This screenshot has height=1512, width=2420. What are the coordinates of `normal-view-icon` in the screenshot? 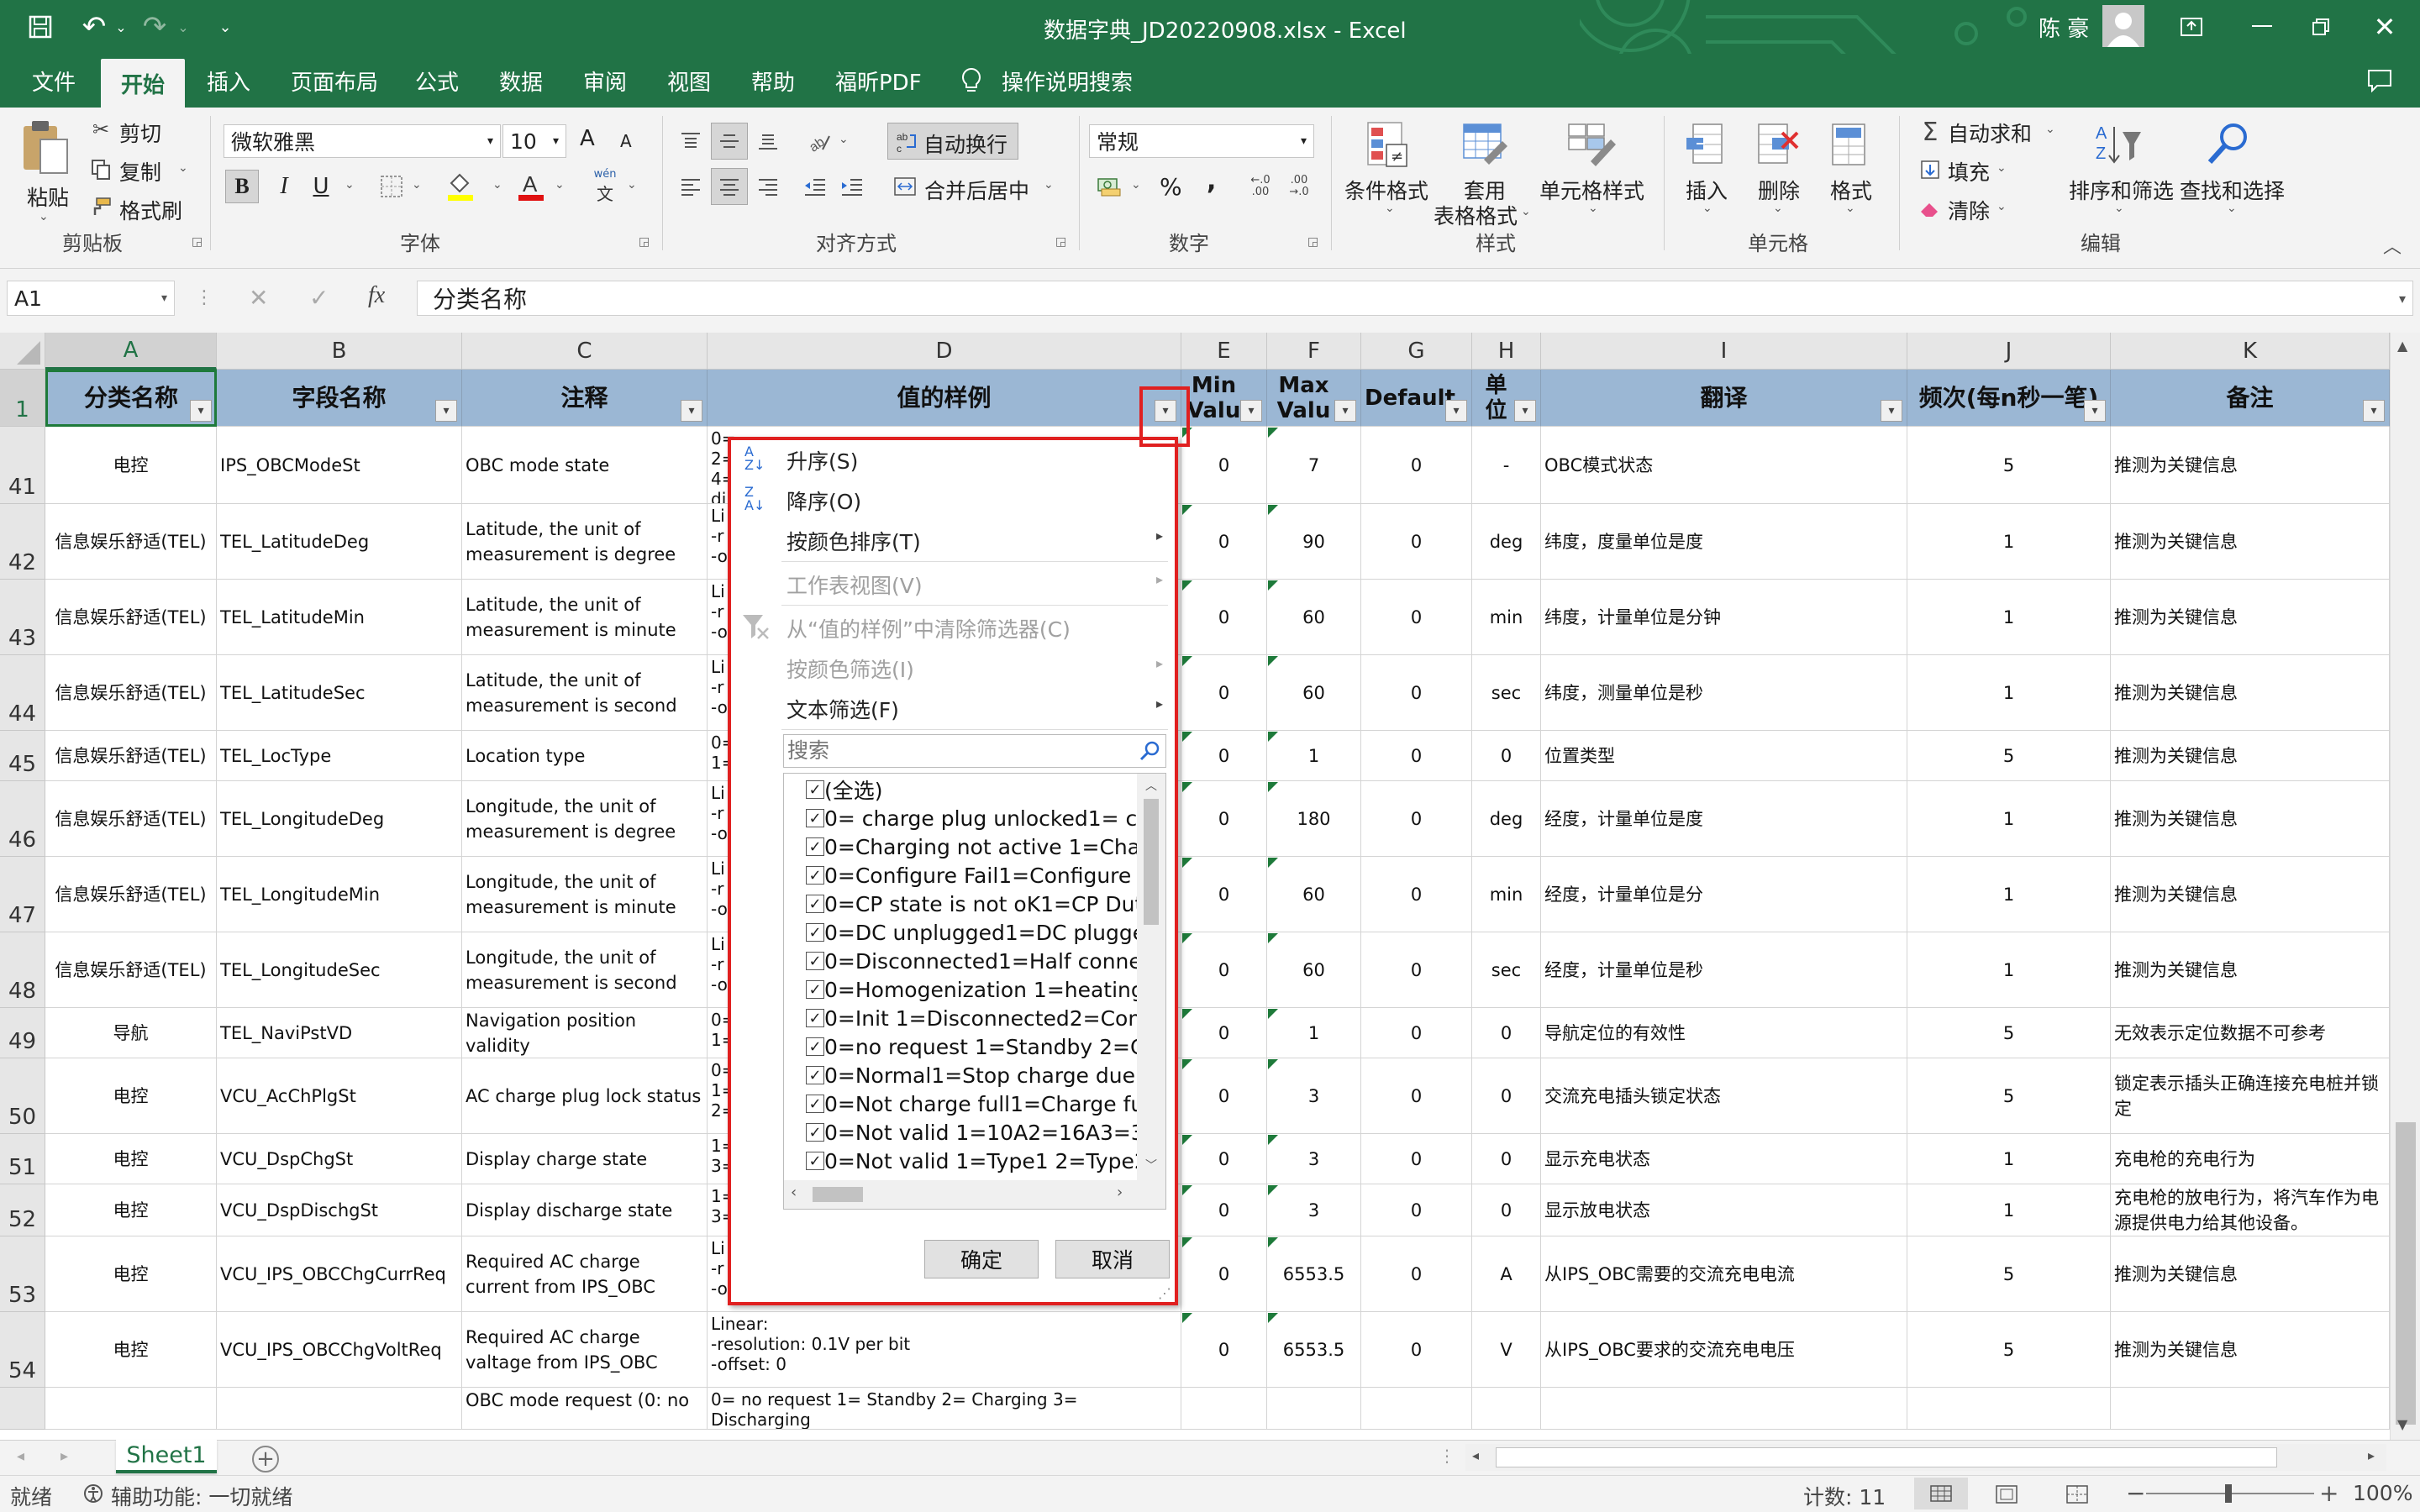 It's located at (1941, 1493).